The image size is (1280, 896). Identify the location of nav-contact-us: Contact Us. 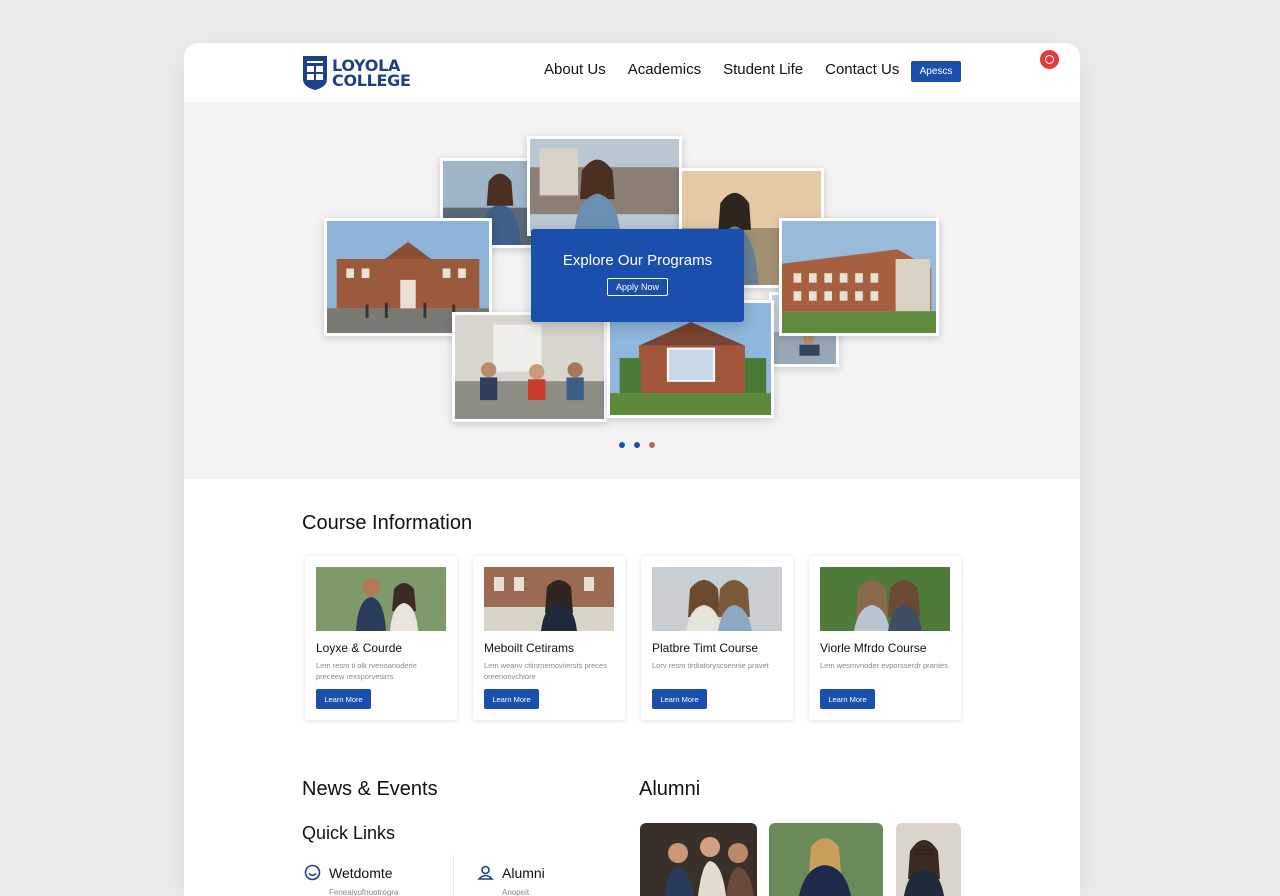
(862, 69).